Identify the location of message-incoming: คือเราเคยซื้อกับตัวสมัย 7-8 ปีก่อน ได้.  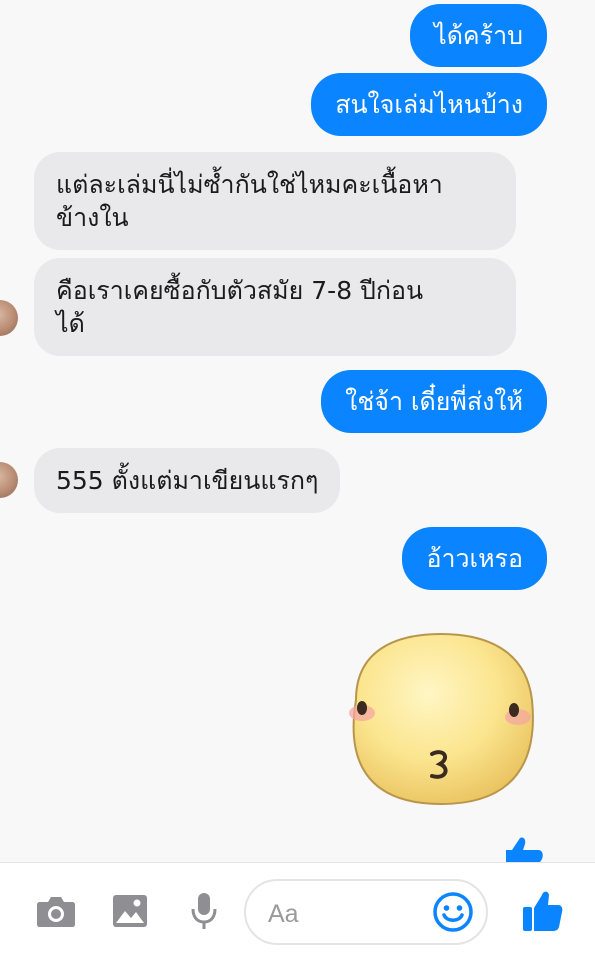
(275, 307).